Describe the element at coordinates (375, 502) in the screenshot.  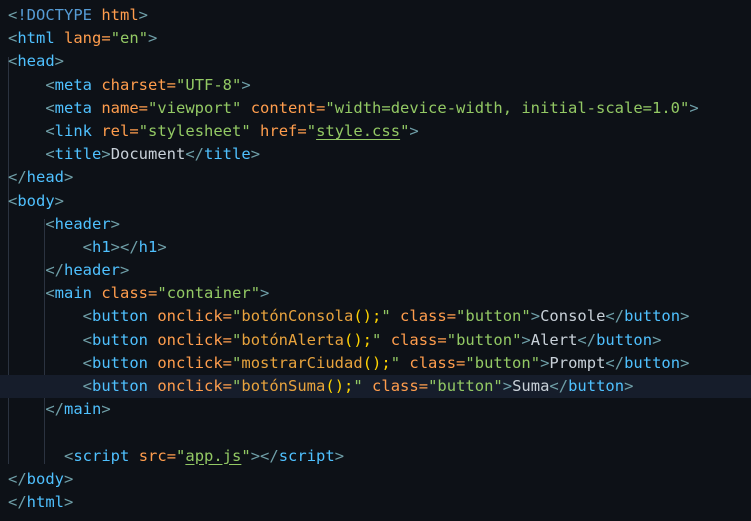
I see `code-line: </html>` at that location.